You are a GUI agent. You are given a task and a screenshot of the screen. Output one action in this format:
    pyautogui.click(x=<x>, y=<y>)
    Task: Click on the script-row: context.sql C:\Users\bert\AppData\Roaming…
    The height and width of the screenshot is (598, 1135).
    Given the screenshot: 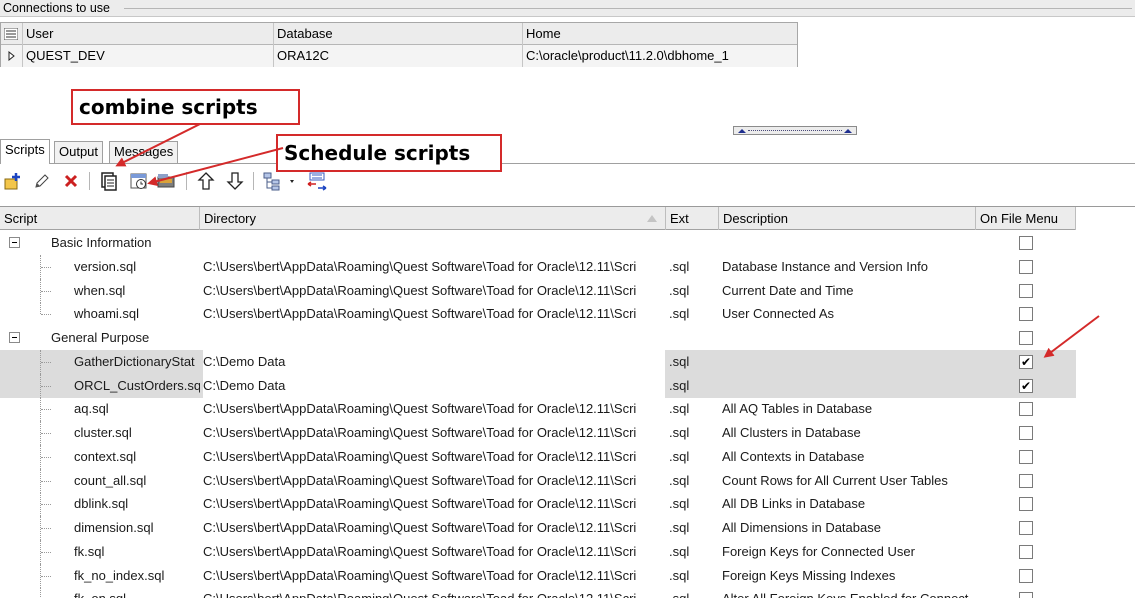 What is the action you would take?
    pyautogui.click(x=538, y=456)
    